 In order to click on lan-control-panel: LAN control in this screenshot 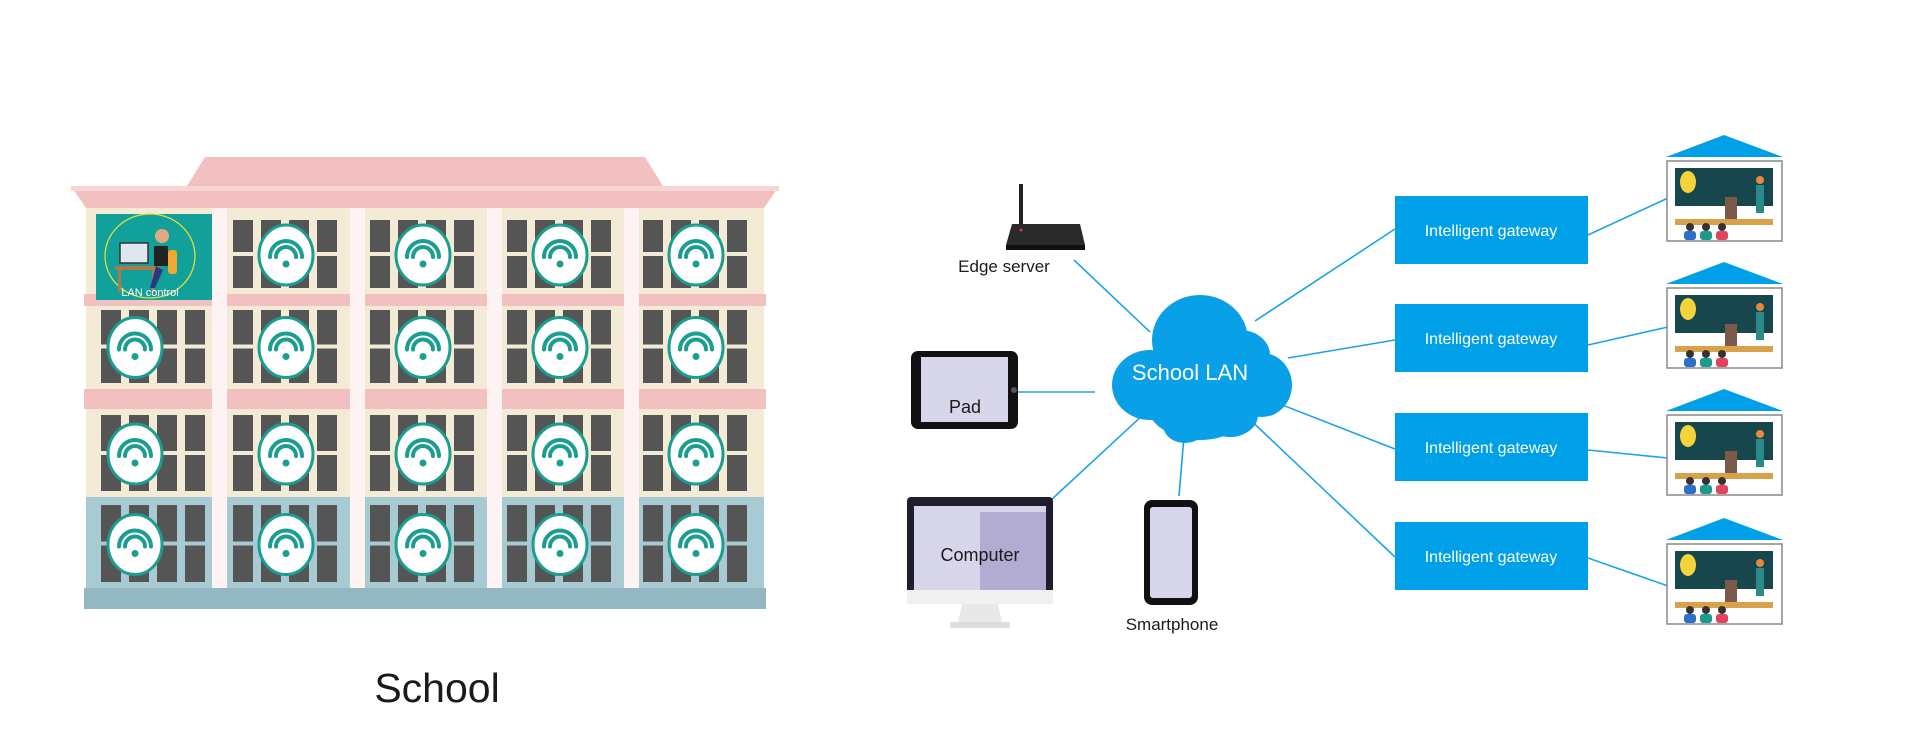, I will do `click(154, 256)`.